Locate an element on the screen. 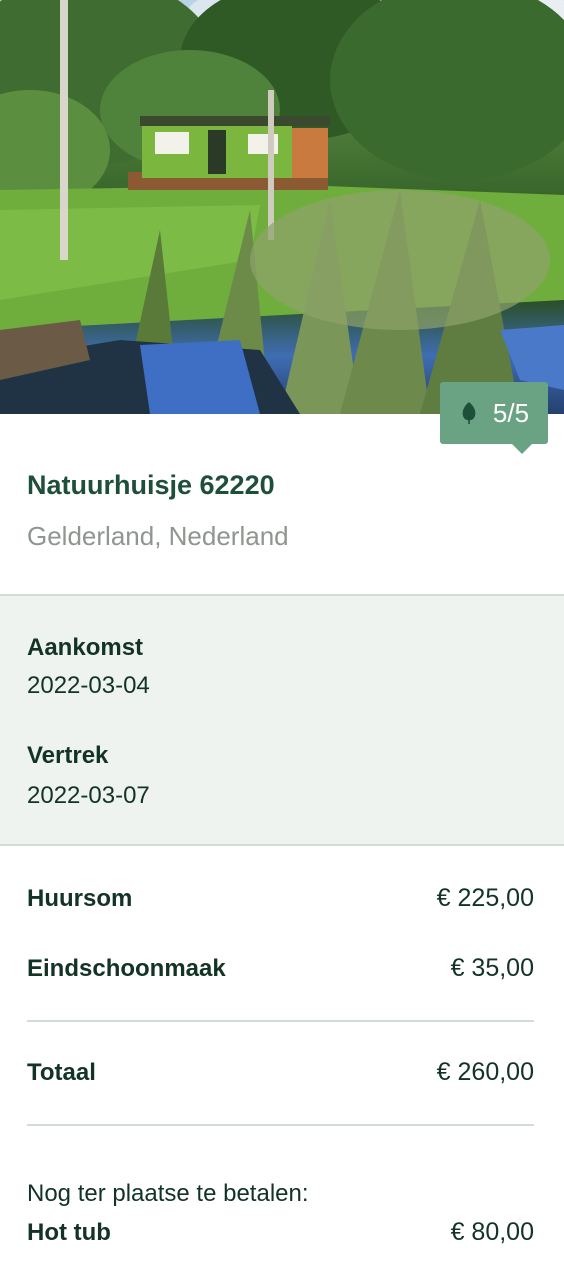 This screenshot has width=564, height=1274. total-label: Totaal is located at coordinates (61, 1072).